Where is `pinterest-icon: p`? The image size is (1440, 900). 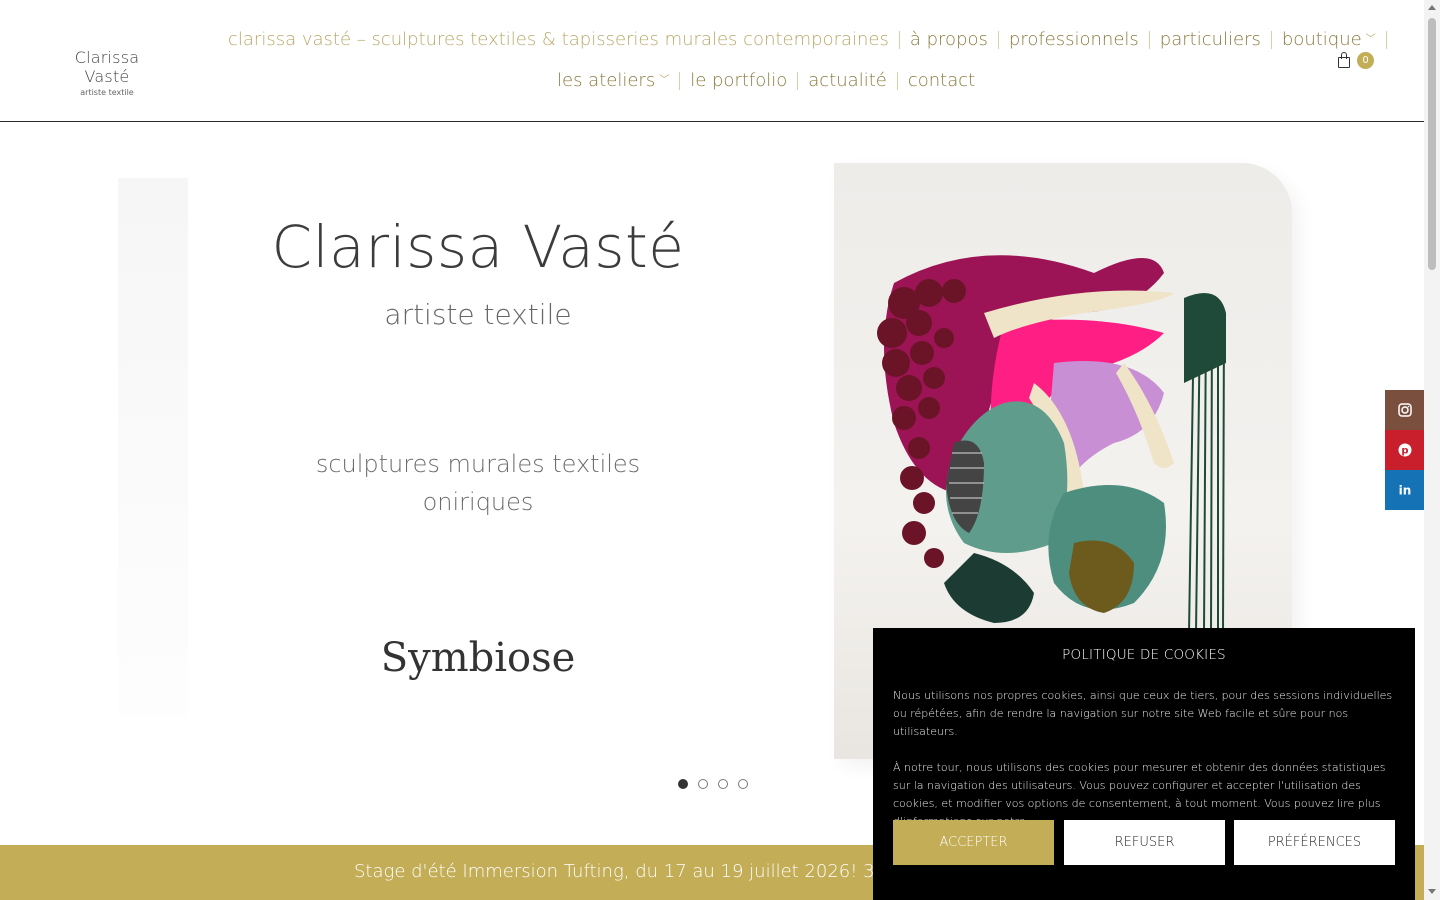
pinterest-icon: p is located at coordinates (1405, 450).